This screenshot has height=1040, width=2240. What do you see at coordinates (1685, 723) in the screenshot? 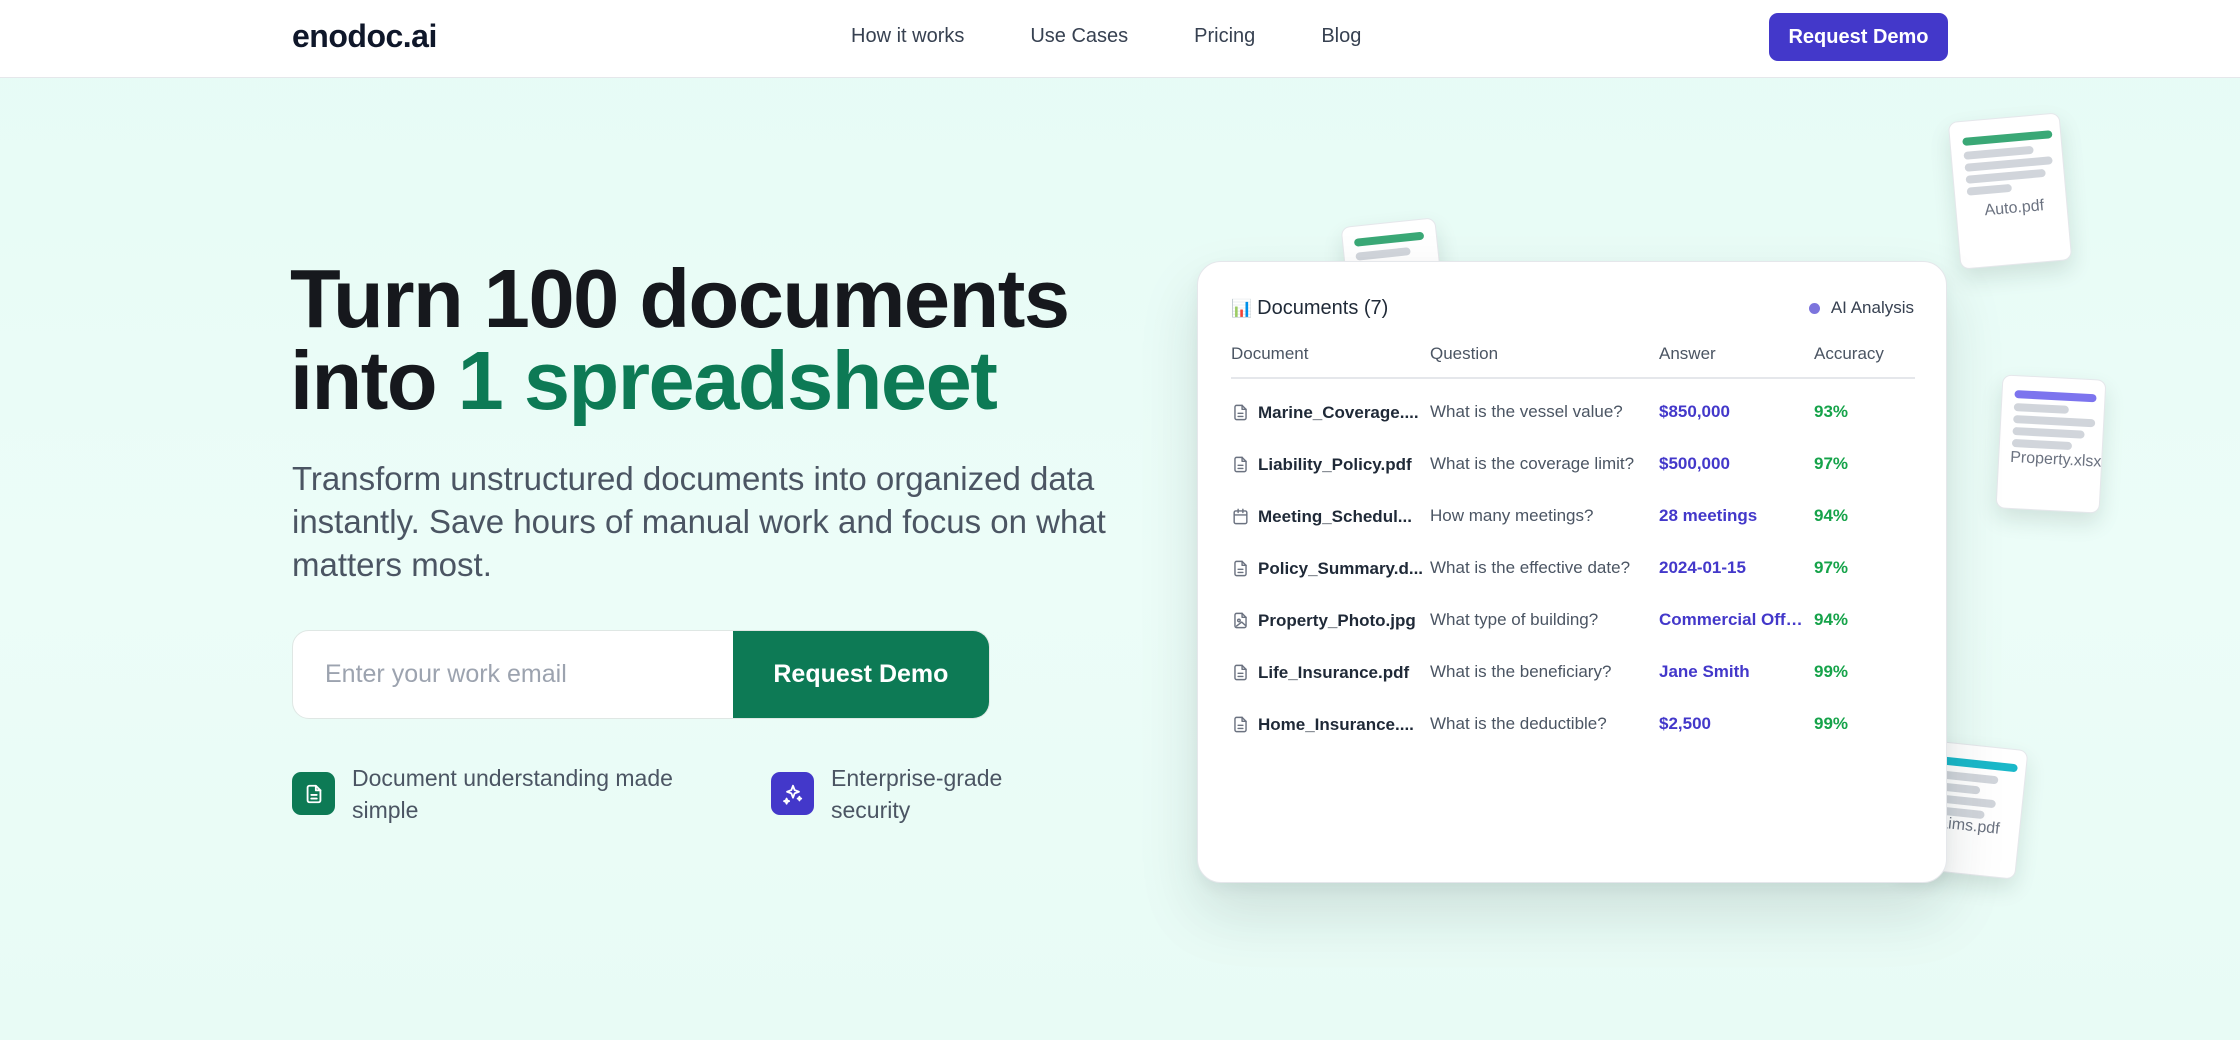
I see `cell-answer: $2,500` at bounding box center [1685, 723].